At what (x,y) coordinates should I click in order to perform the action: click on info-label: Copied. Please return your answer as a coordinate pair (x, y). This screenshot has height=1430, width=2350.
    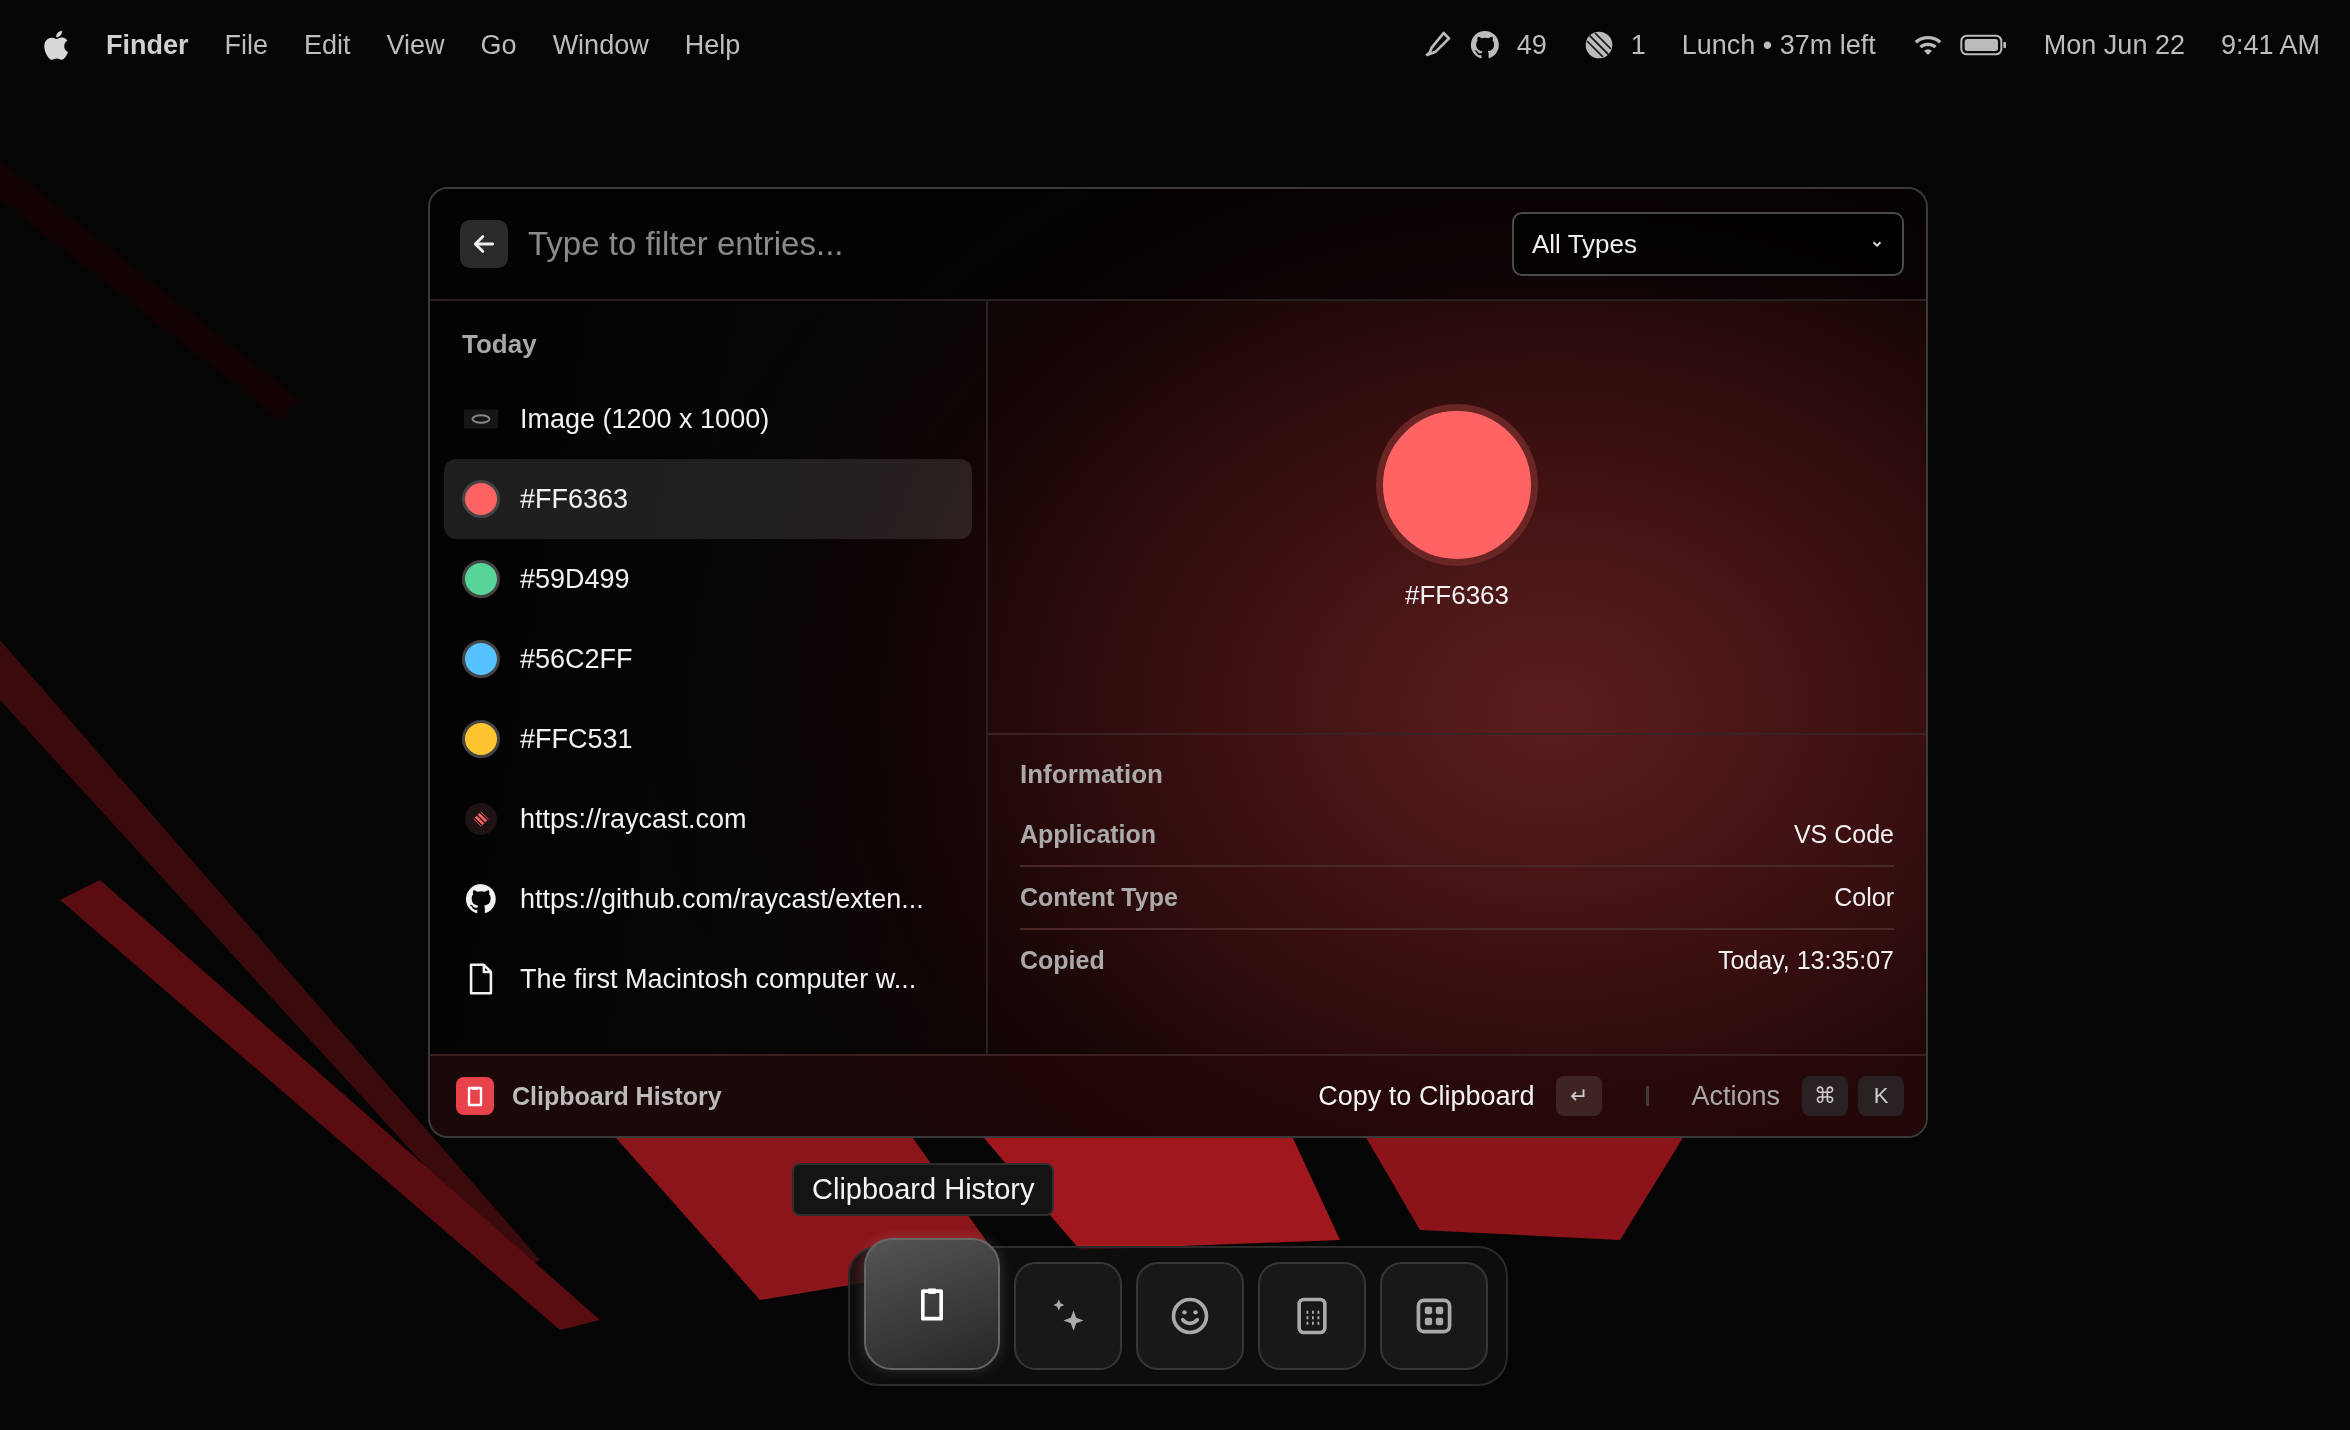
    Looking at the image, I should click on (1062, 960).